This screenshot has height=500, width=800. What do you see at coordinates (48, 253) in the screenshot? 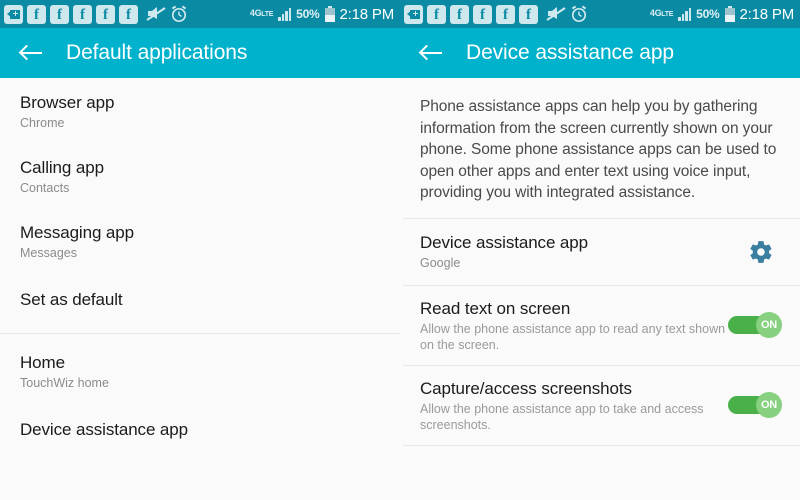
I see `list-item-subtitle: Messages` at bounding box center [48, 253].